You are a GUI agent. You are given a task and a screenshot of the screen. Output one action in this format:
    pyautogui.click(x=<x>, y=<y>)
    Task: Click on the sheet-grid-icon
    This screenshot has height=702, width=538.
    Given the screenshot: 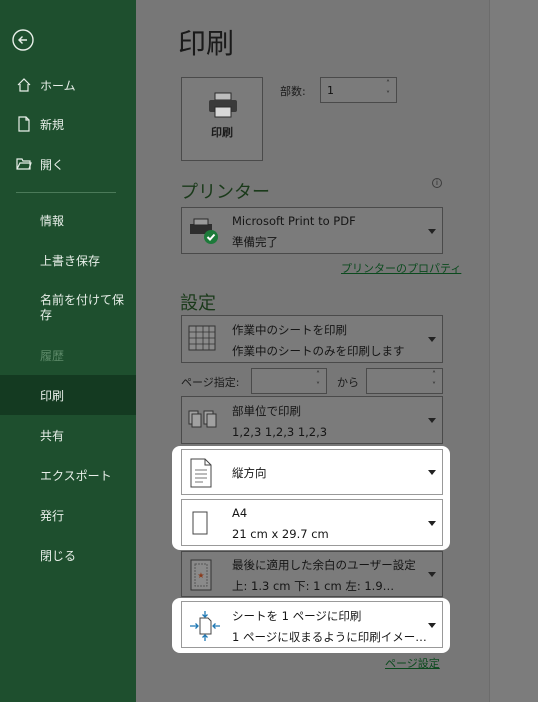 What is the action you would take?
    pyautogui.click(x=202, y=338)
    